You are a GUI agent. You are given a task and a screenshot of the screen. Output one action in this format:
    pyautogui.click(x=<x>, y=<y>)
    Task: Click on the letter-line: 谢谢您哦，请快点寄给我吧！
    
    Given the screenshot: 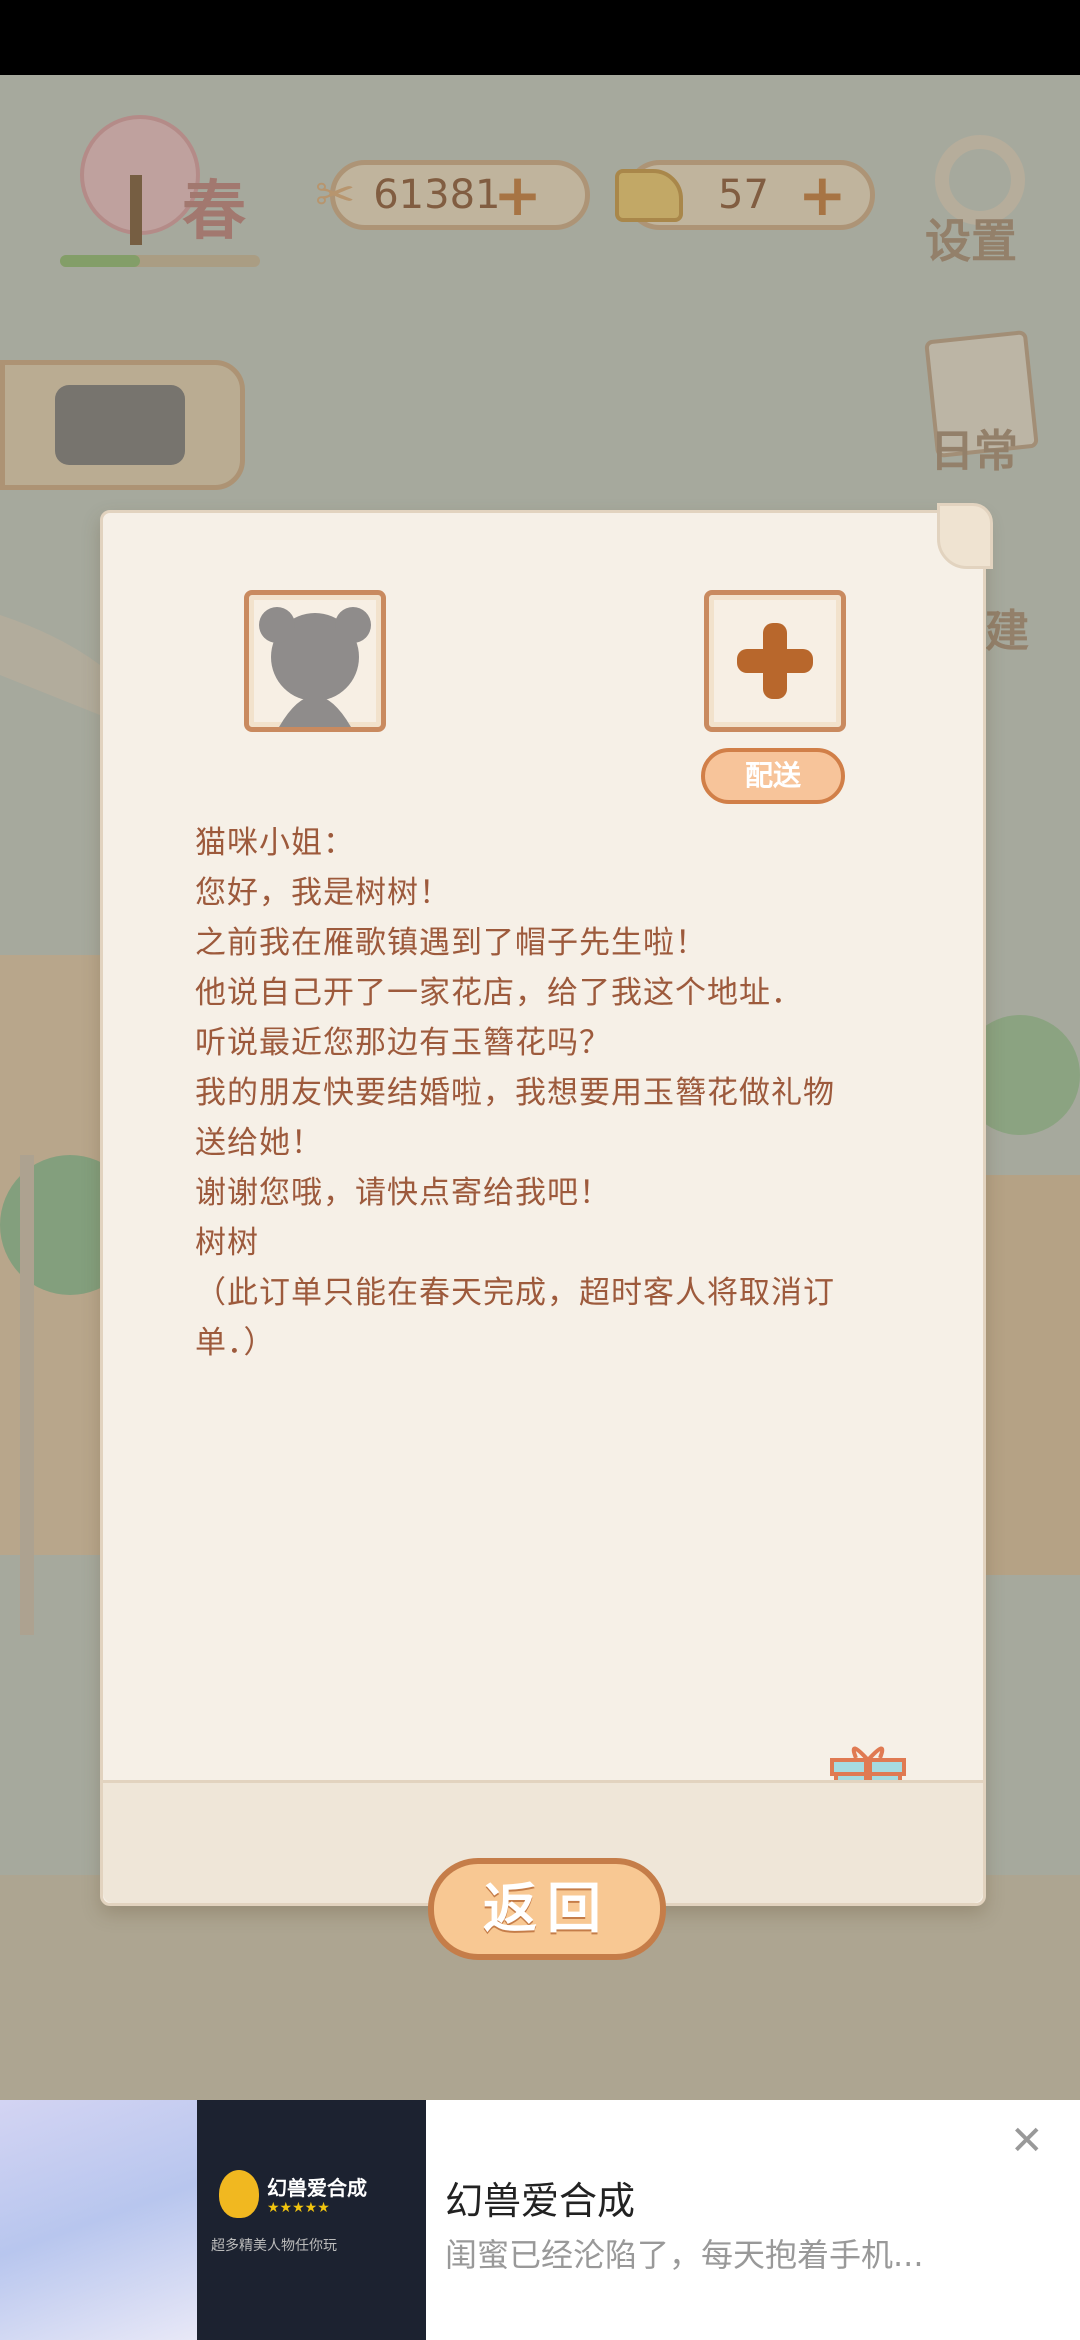 What is the action you would take?
    pyautogui.click(x=403, y=1193)
    